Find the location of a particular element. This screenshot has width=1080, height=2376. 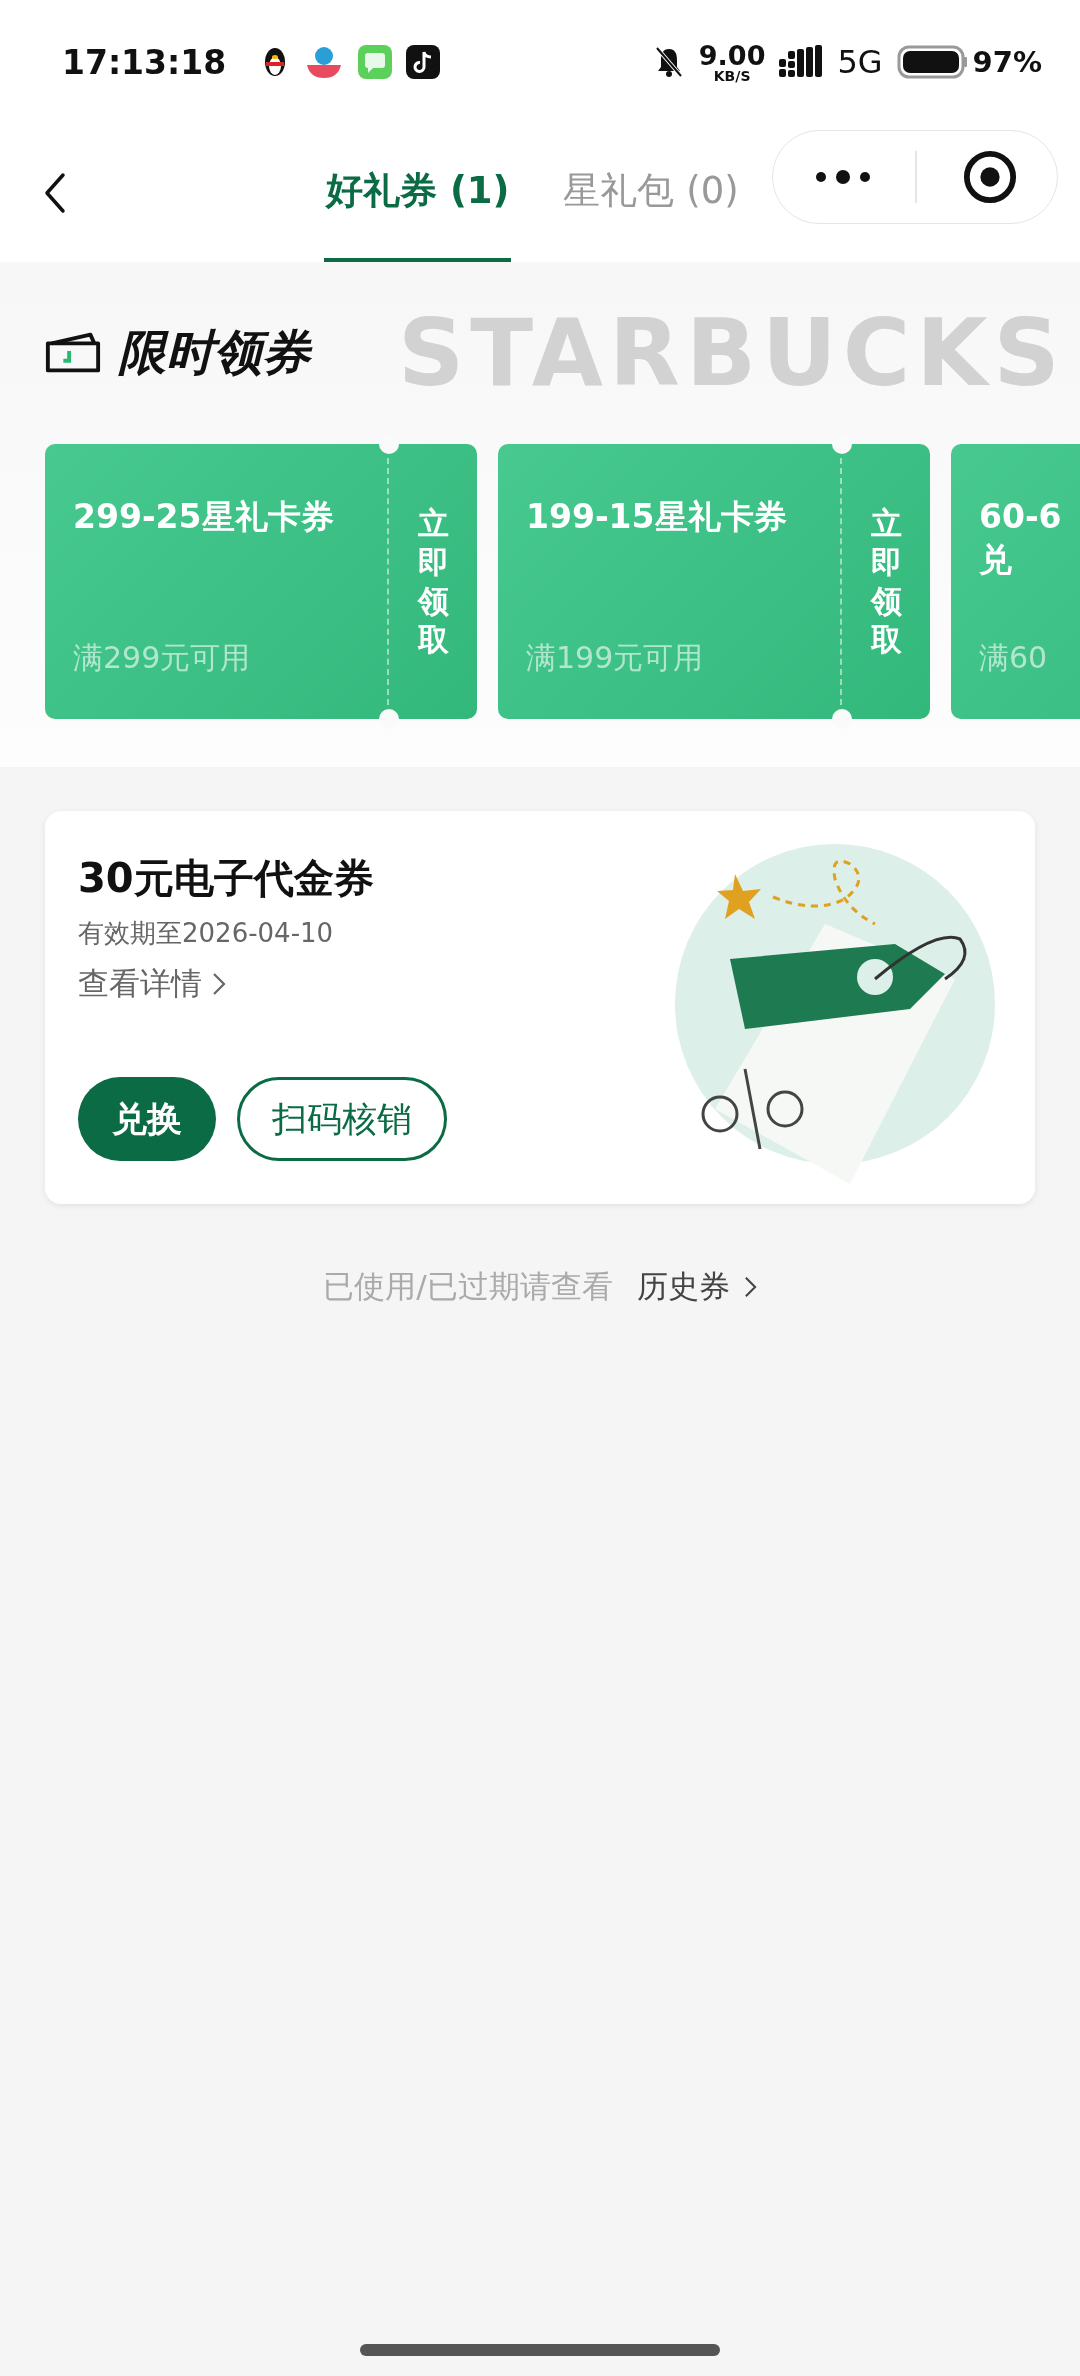

tab: 星礼包 (0) is located at coordinates (651, 193).